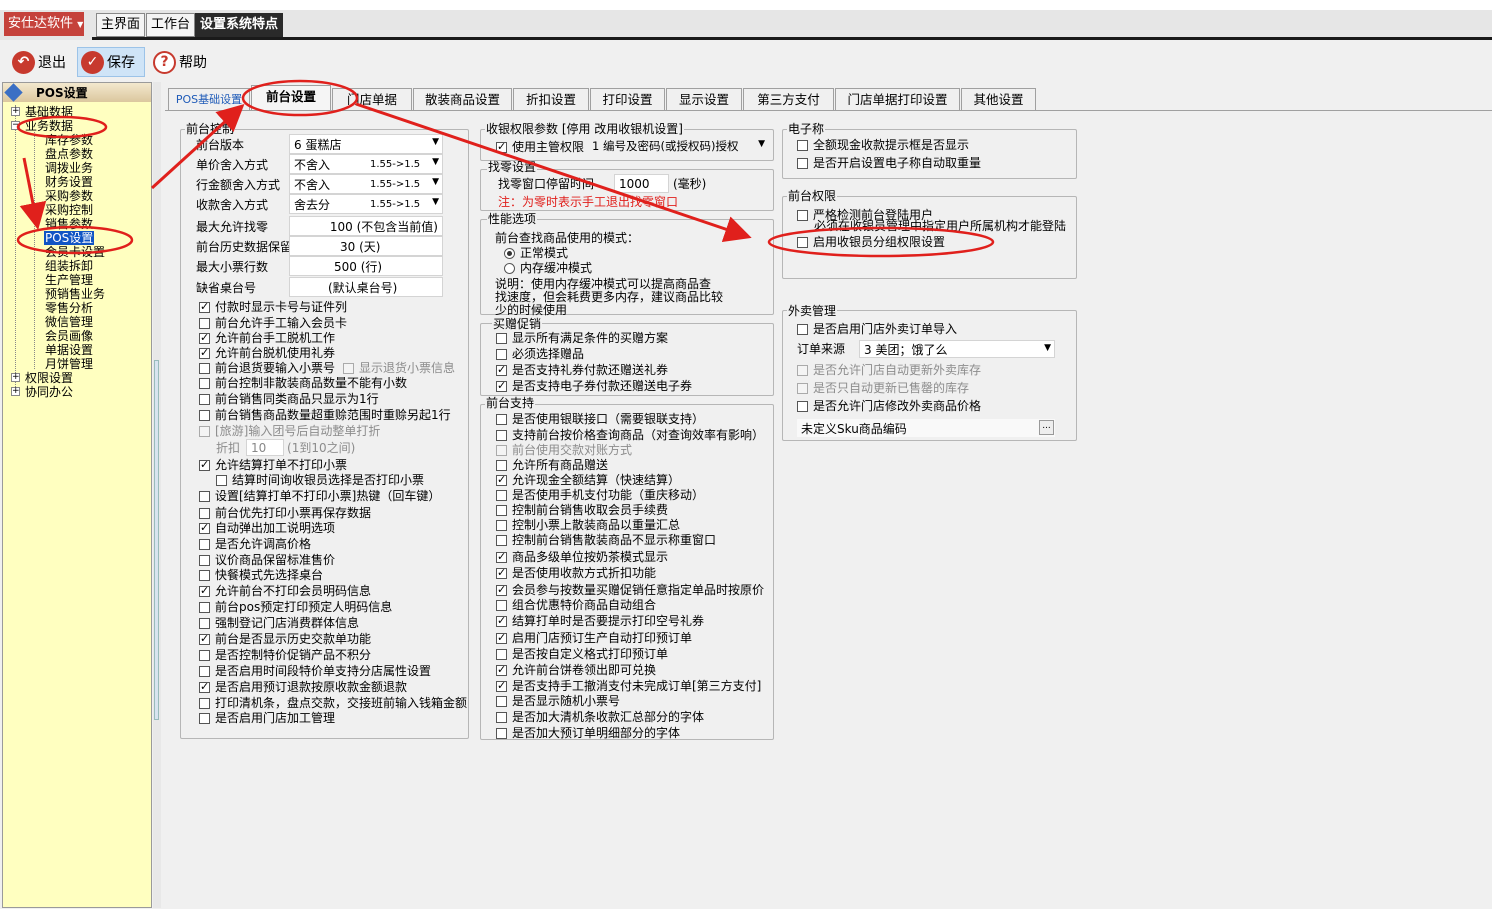  Describe the element at coordinates (509, 253) in the screenshot. I see `radio` at that location.